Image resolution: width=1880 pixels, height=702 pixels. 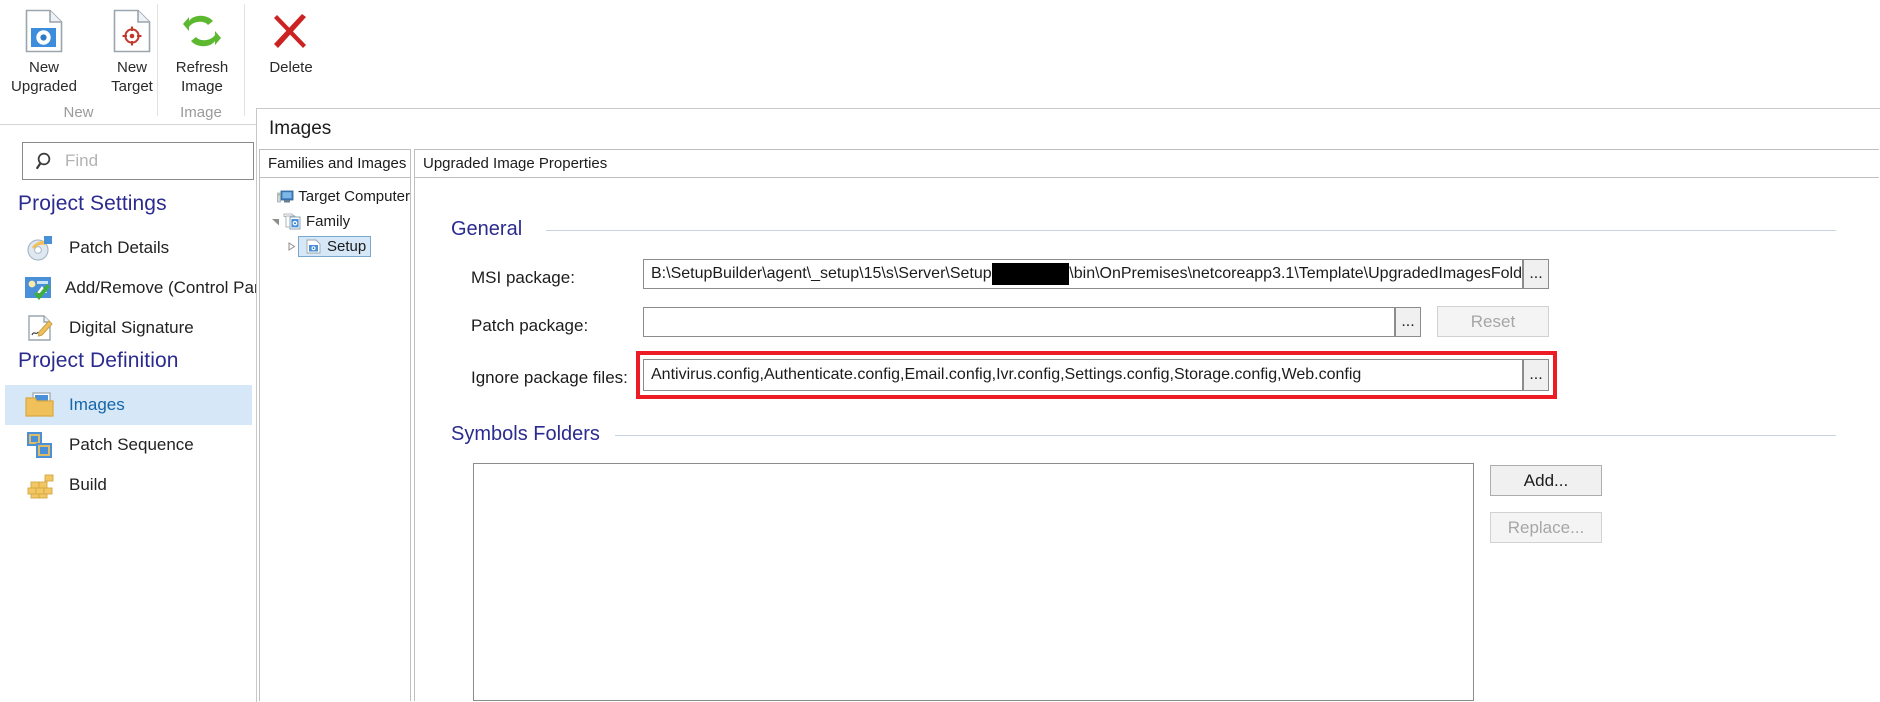 I want to click on sidebar-item-patch-details: Patch Details, so click(x=128, y=248).